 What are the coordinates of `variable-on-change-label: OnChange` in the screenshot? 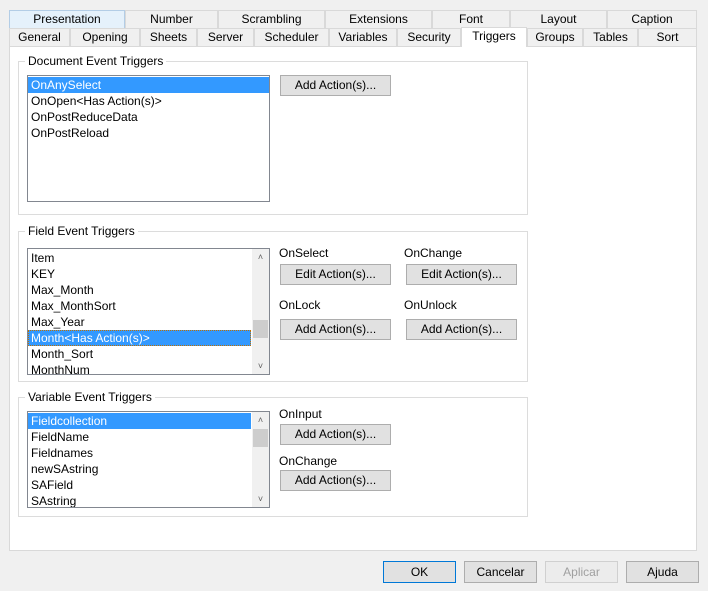 It's located at (308, 461).